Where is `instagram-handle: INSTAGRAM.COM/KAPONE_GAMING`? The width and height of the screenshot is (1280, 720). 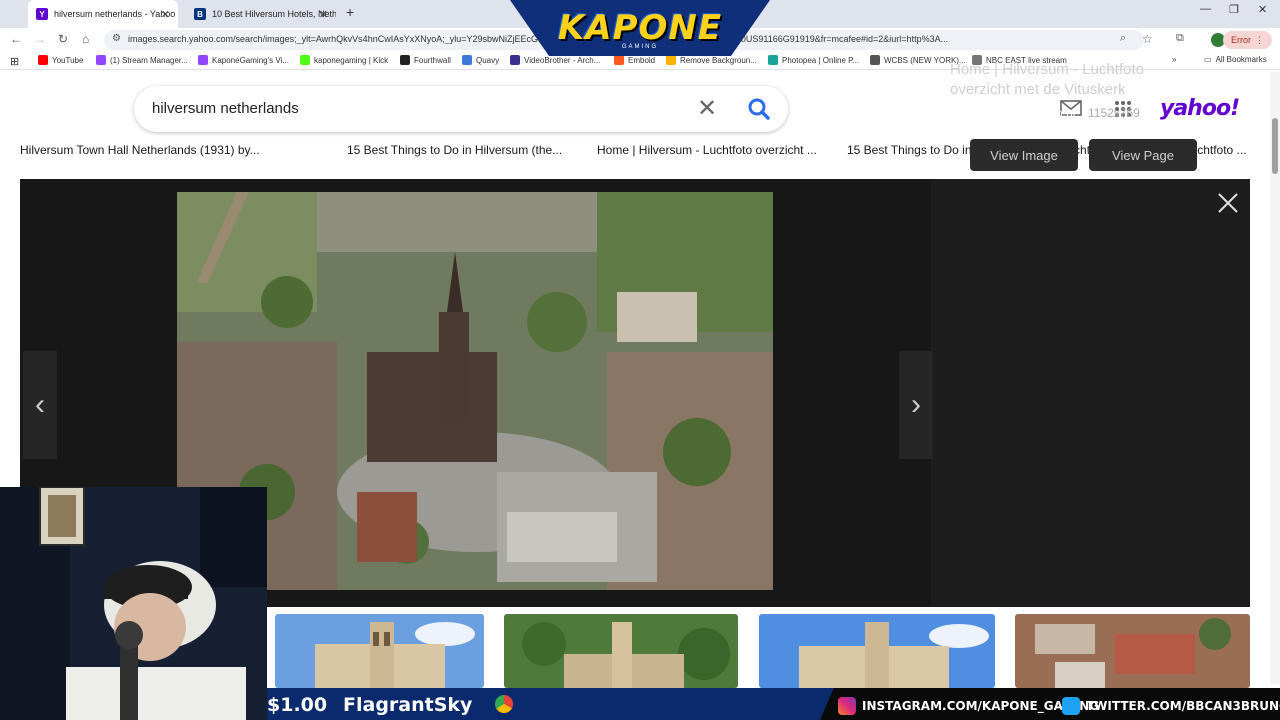
instagram-handle: INSTAGRAM.COM/KAPONE_GAMING is located at coordinates (968, 706).